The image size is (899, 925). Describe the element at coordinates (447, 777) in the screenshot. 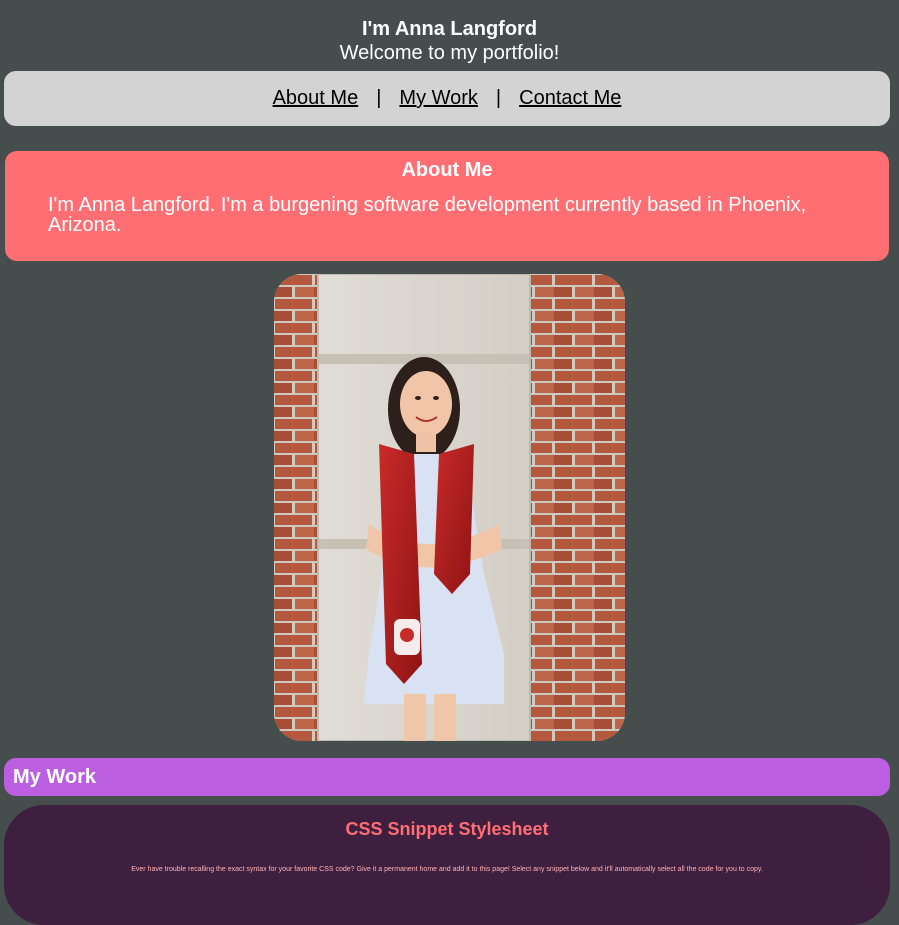

I see `work-section-header: My Work` at that location.